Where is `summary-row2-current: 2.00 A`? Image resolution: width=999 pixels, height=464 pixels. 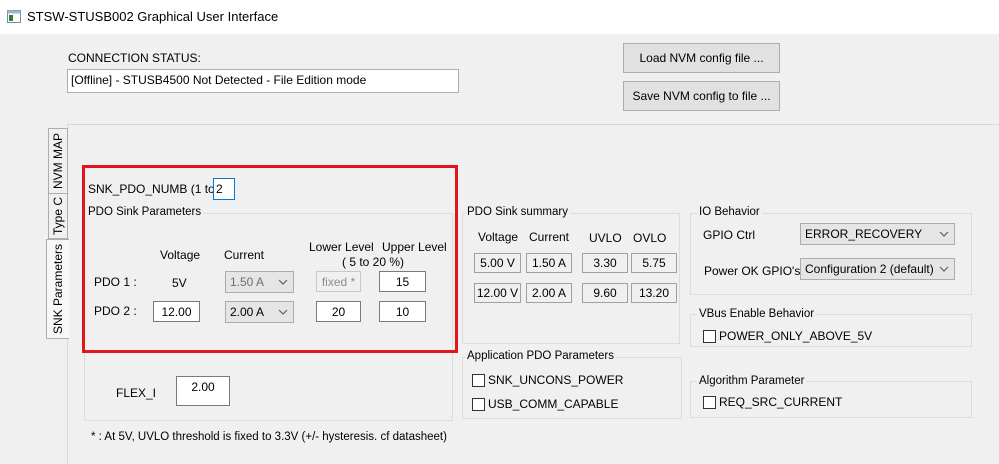 summary-row2-current: 2.00 A is located at coordinates (549, 293).